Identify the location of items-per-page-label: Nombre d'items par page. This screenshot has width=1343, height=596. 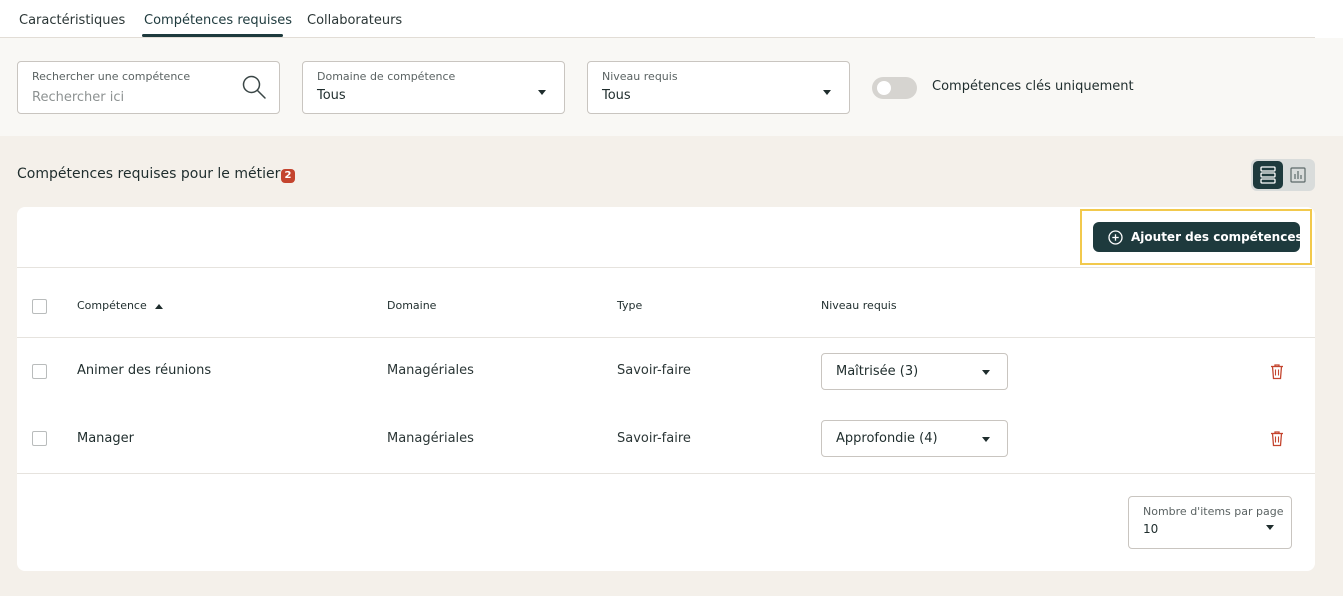
(1213, 511).